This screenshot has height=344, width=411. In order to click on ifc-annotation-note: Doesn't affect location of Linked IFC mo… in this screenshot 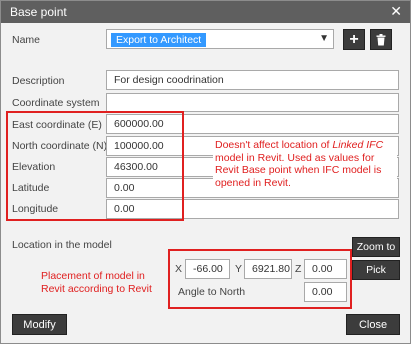, I will do `click(305, 164)`.